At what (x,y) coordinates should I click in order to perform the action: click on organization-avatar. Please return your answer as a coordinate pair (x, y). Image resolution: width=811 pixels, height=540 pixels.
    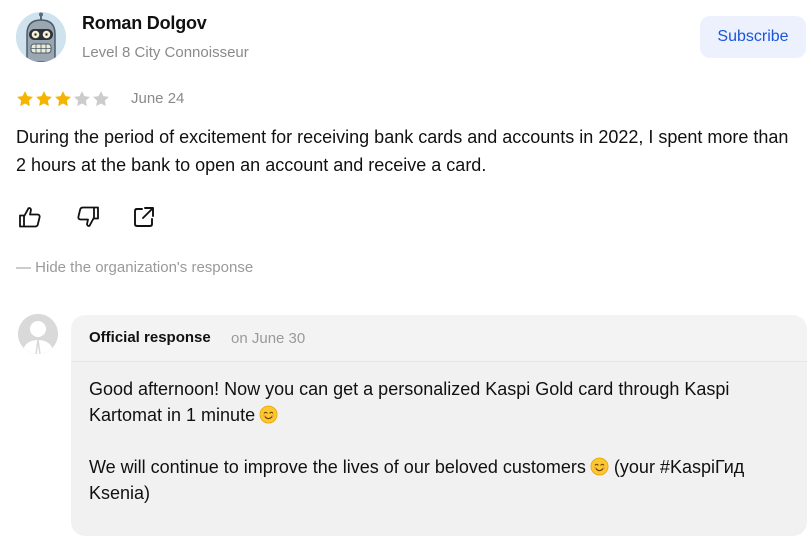
    Looking at the image, I should click on (38, 334).